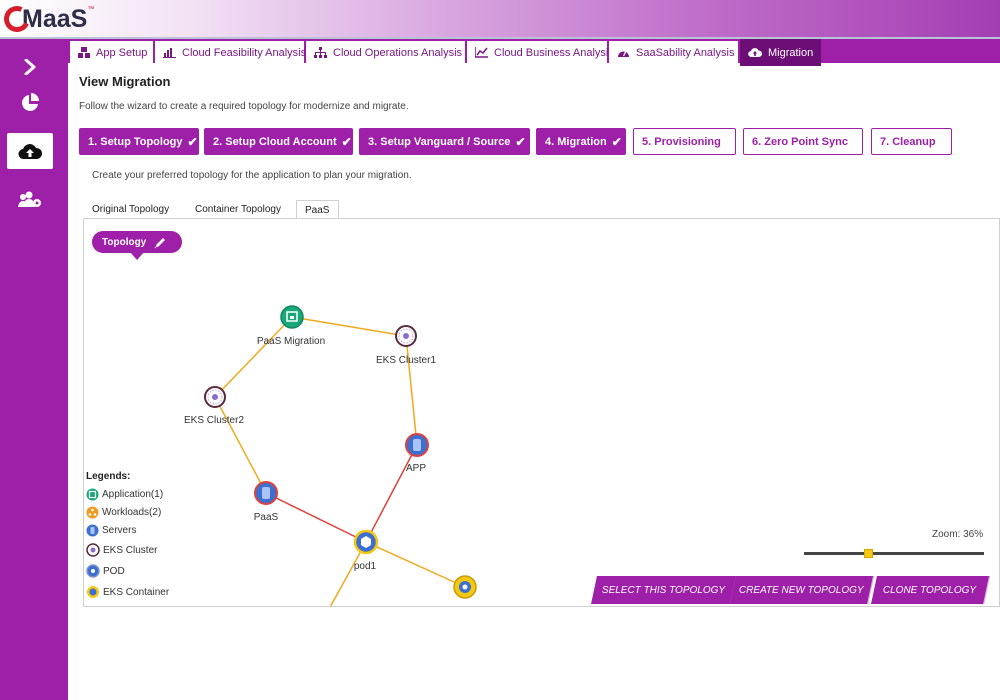  What do you see at coordinates (623, 52) in the screenshot?
I see `gauge-icon` at bounding box center [623, 52].